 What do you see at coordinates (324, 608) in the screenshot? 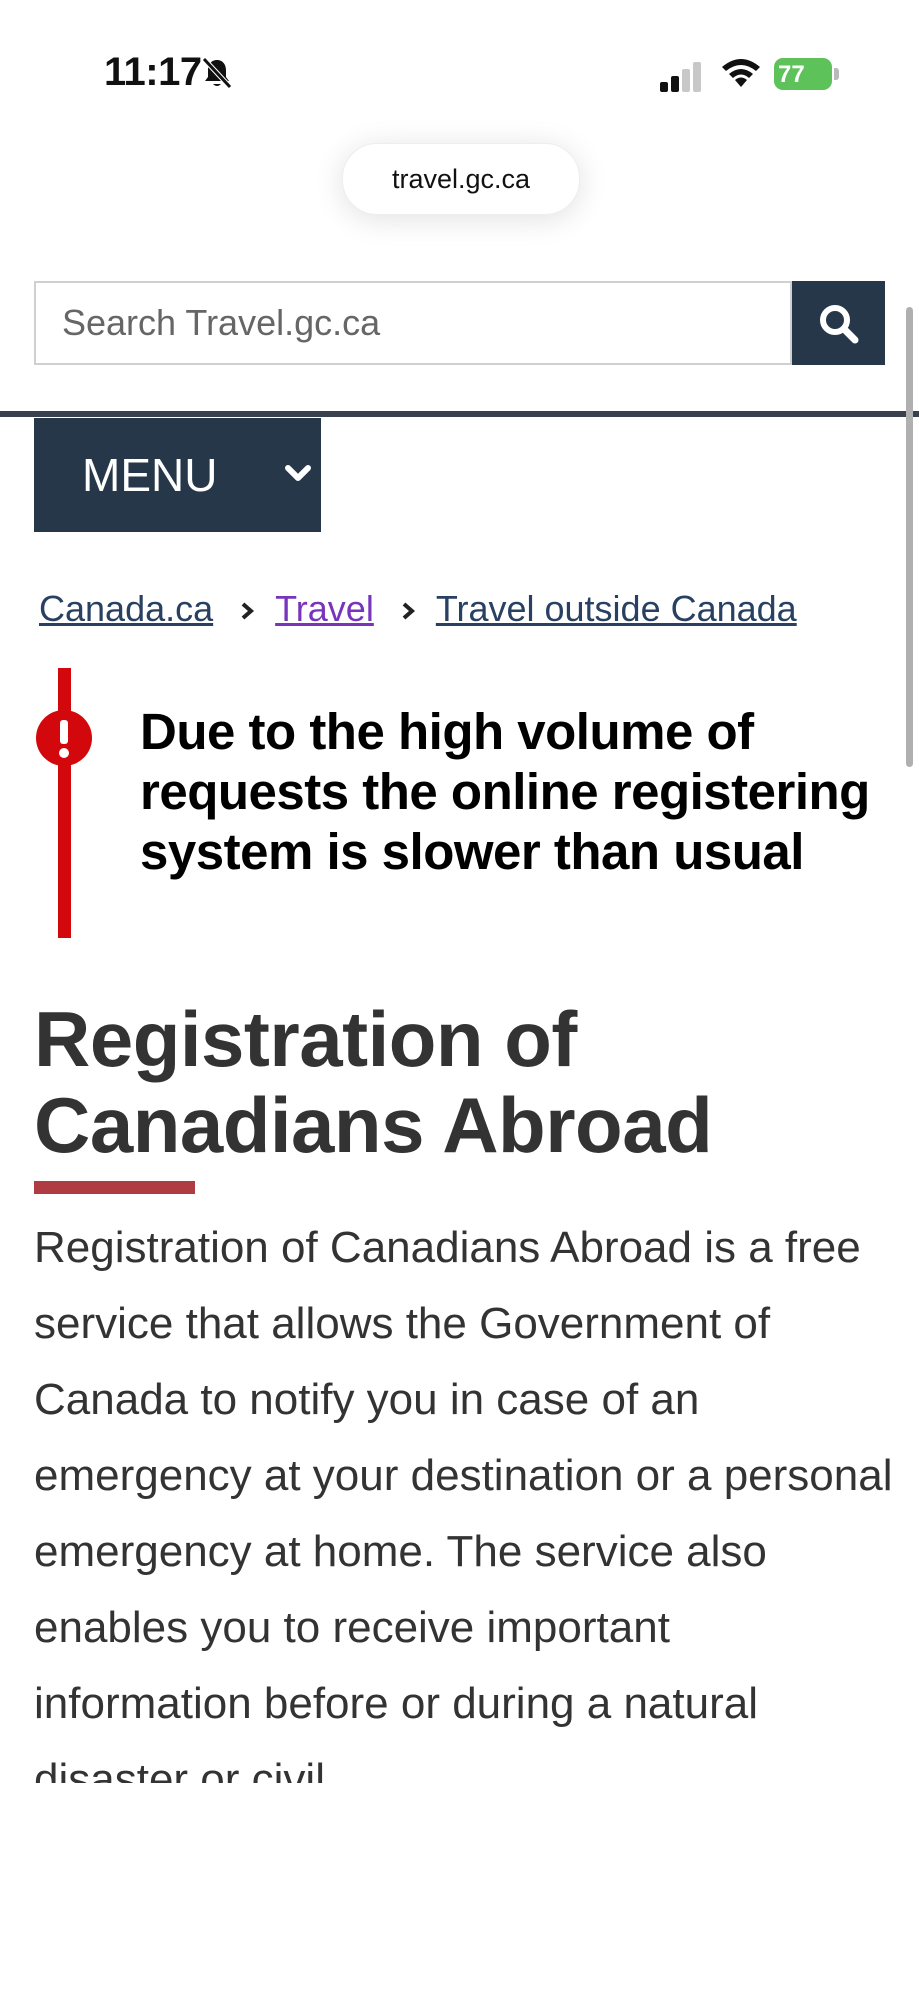
I see `breadcrumb-travel: Travel` at bounding box center [324, 608].